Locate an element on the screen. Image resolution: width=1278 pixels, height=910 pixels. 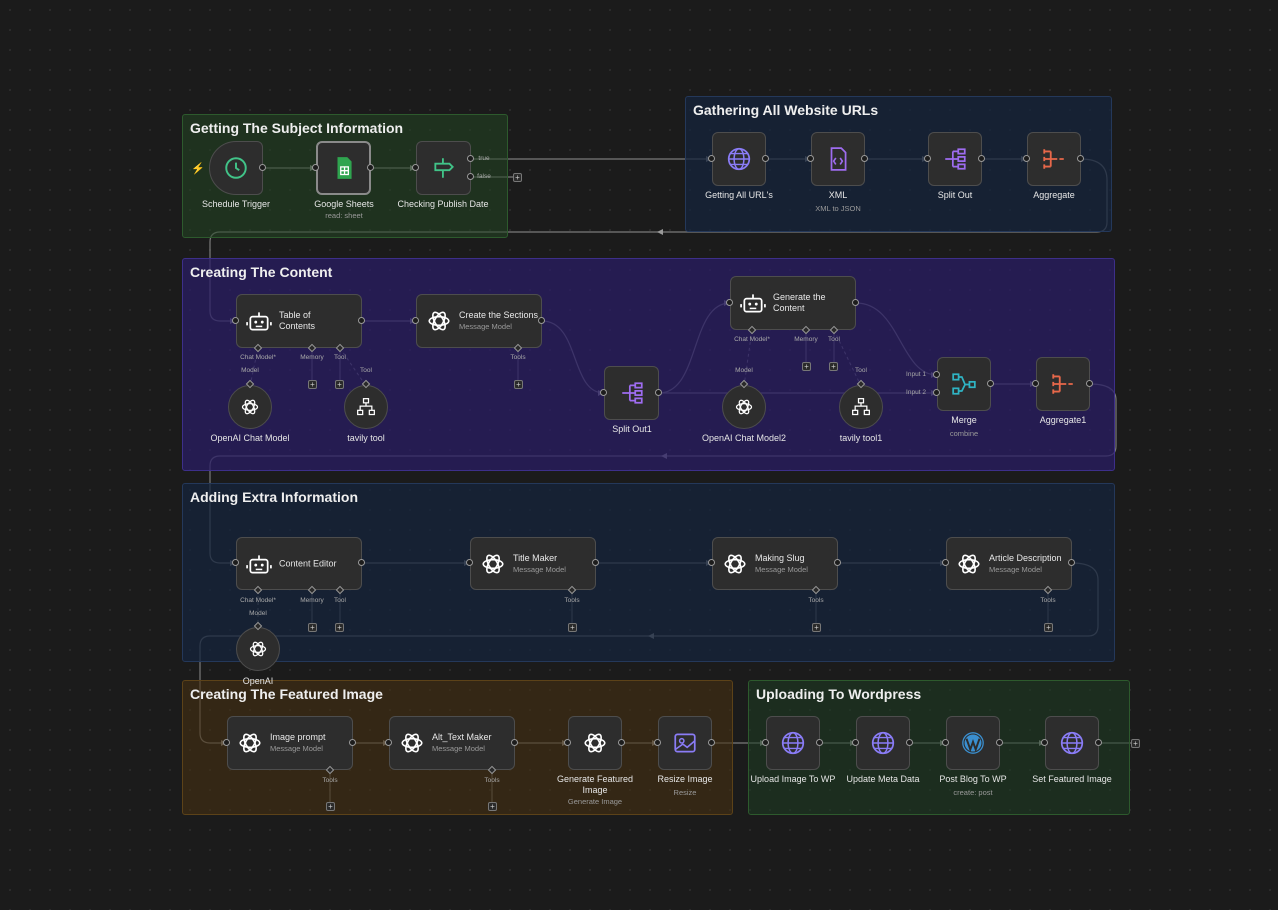
tavily-tool-label: tavily tool is located at coordinates (366, 438).